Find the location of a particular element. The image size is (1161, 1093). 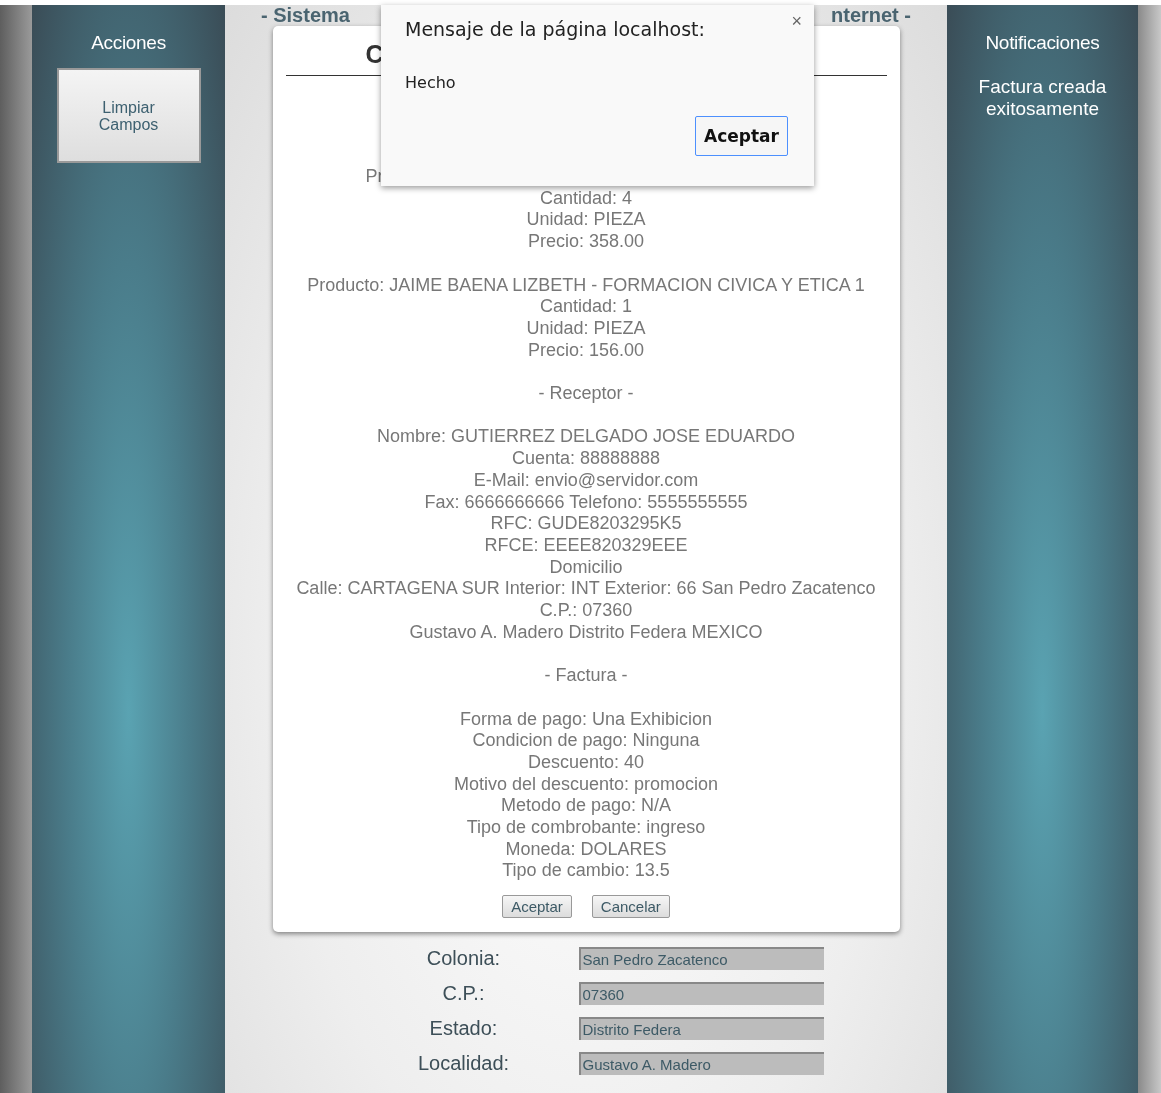

summary-line: Precio: 358.00 is located at coordinates (586, 242).